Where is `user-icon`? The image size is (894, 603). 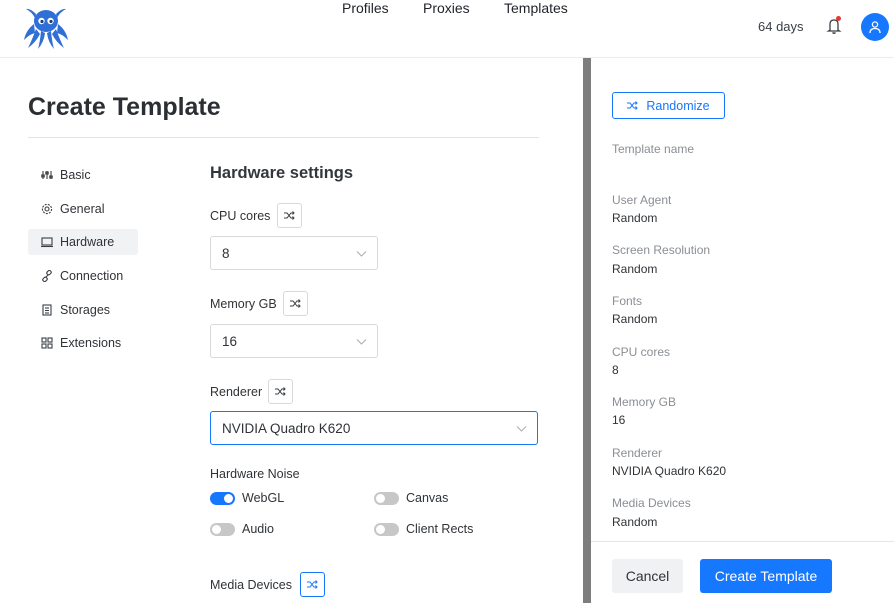 user-icon is located at coordinates (875, 27).